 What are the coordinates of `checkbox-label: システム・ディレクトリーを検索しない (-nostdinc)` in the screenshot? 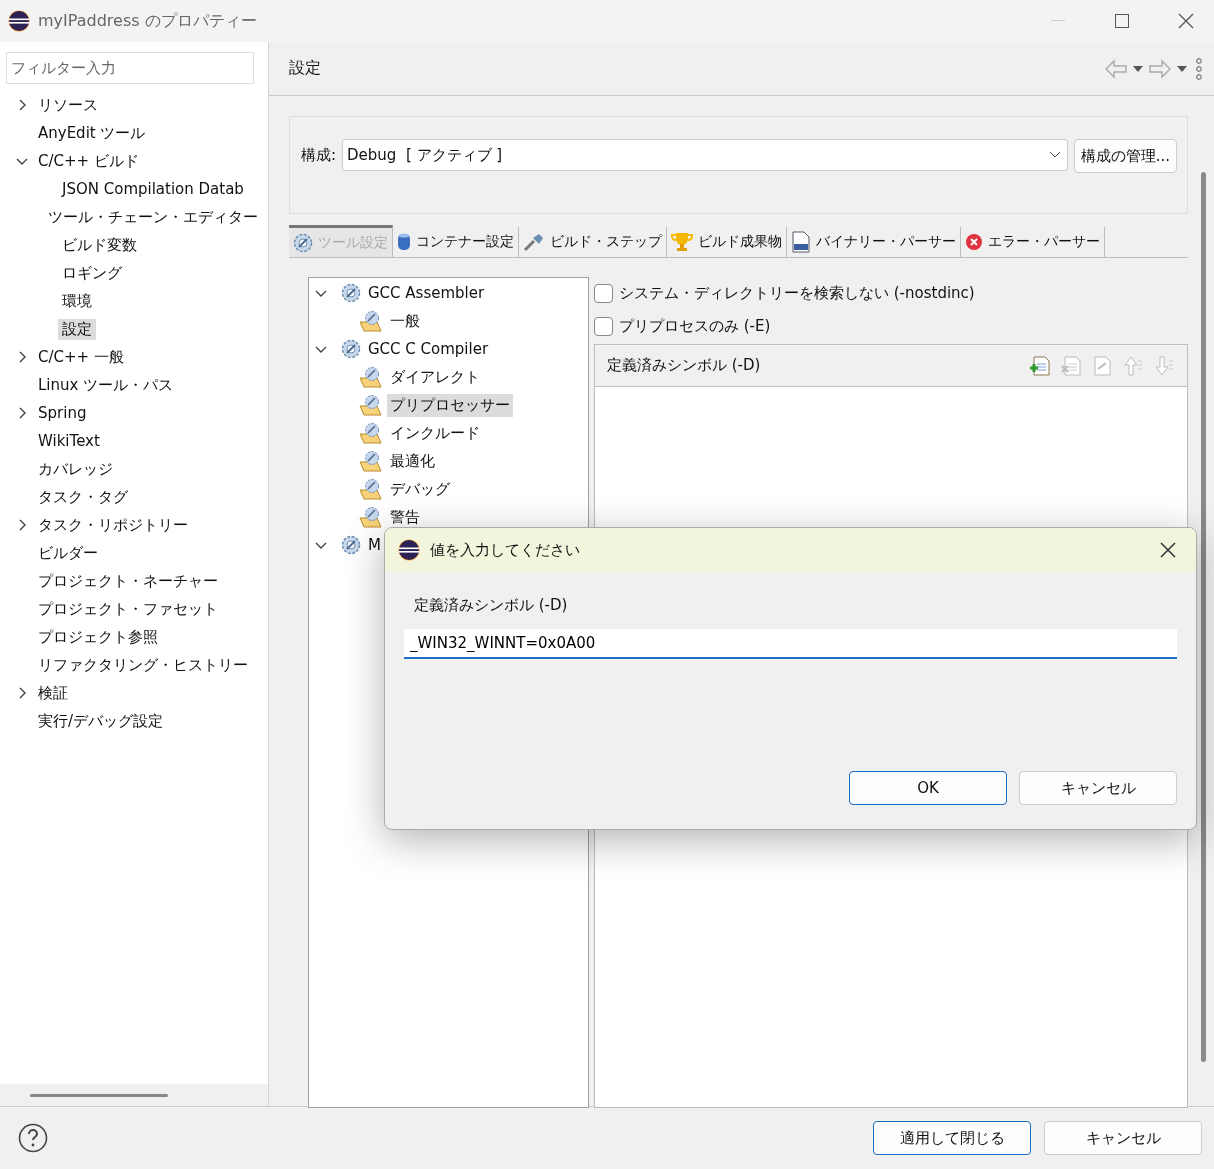 It's located at (797, 293).